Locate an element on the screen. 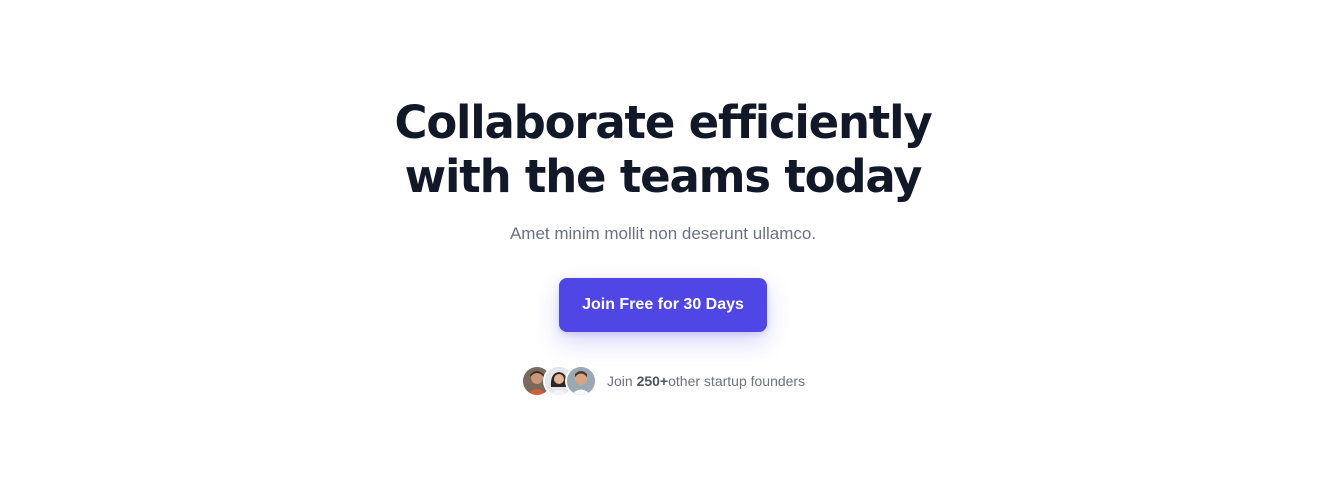 Image resolution: width=1326 pixels, height=494 pixels. hero-subtitle: Amet minim mollit non deserunt ullamco. is located at coordinates (663, 233).